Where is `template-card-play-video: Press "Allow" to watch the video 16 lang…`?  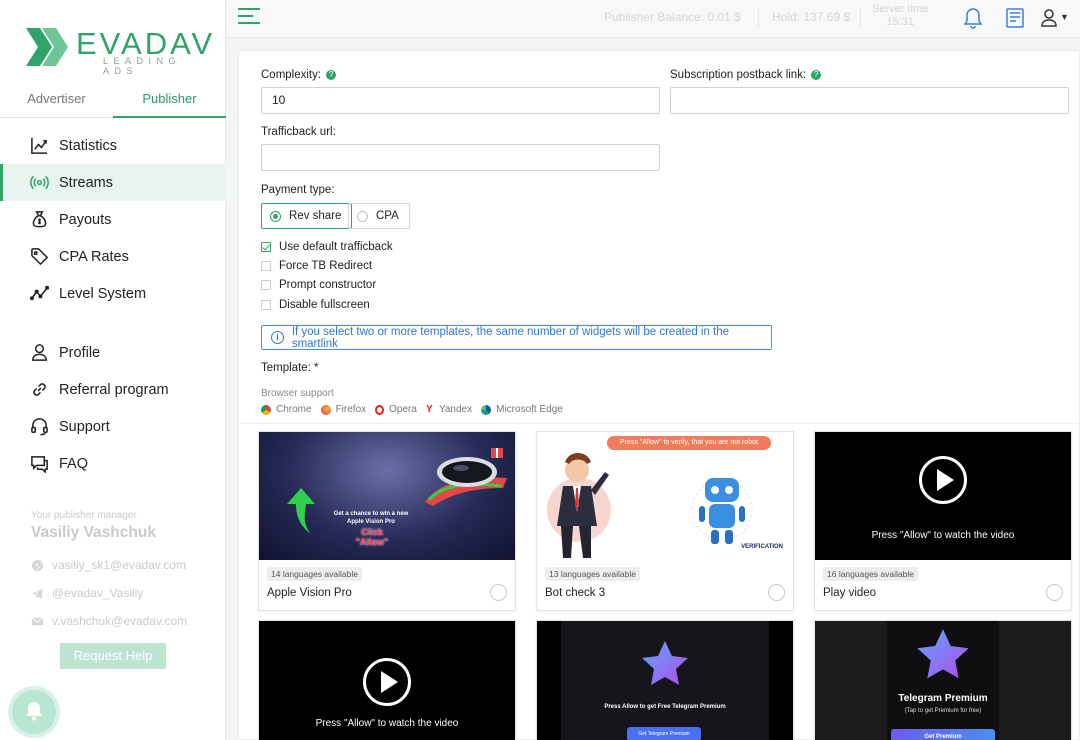
template-card-play-video: Press "Allow" to watch the video 16 lang… is located at coordinates (943, 521).